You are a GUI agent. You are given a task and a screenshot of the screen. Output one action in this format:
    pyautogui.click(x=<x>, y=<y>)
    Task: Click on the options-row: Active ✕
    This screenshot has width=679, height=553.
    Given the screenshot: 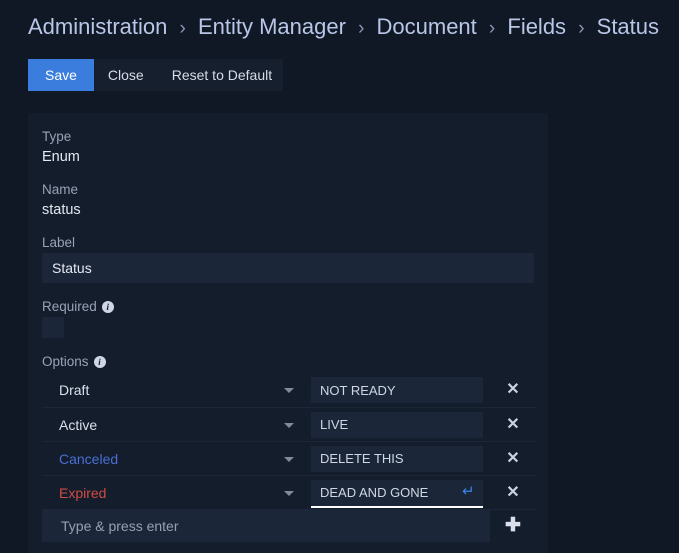 What is the action you would take?
    pyautogui.click(x=289, y=424)
    